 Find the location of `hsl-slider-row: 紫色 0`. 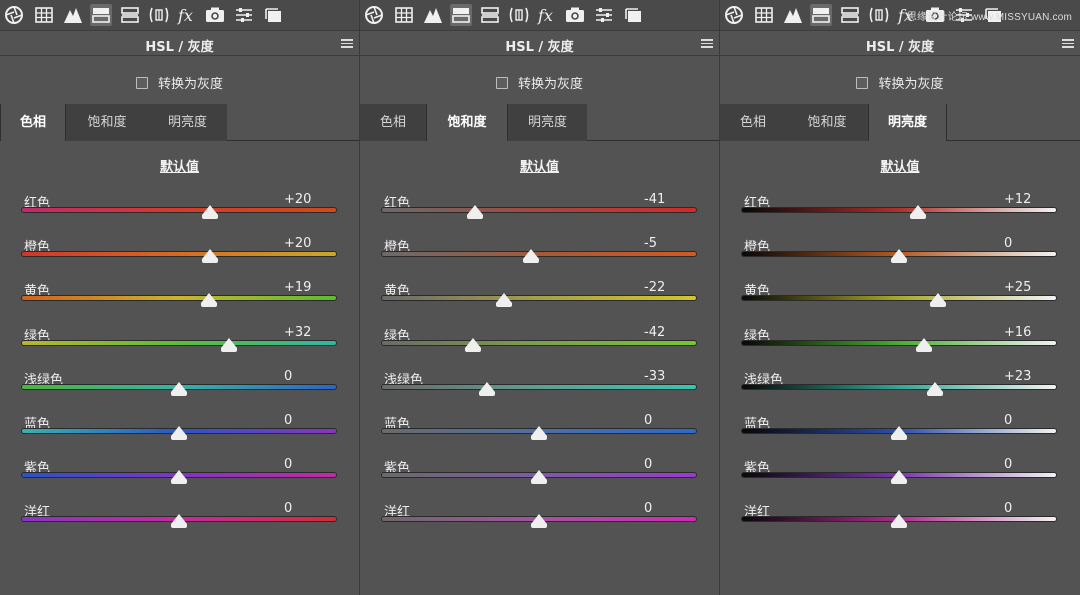

hsl-slider-row: 紫色 0 is located at coordinates (179, 479).